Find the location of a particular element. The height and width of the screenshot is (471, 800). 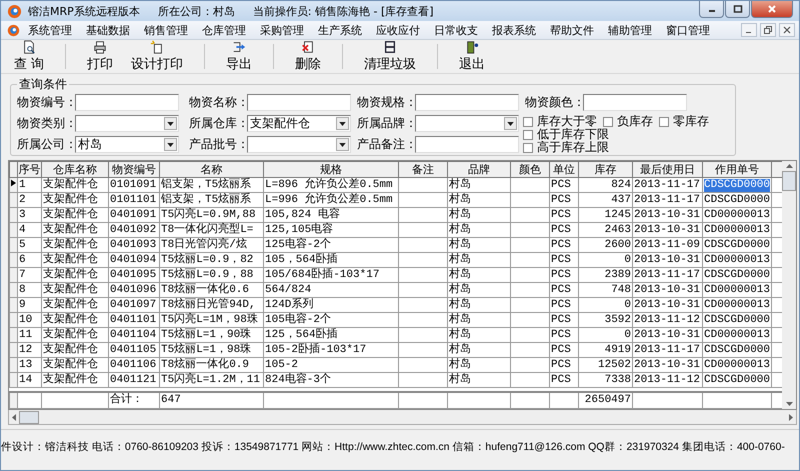

table-cell: 12 is located at coordinates (25, 350).